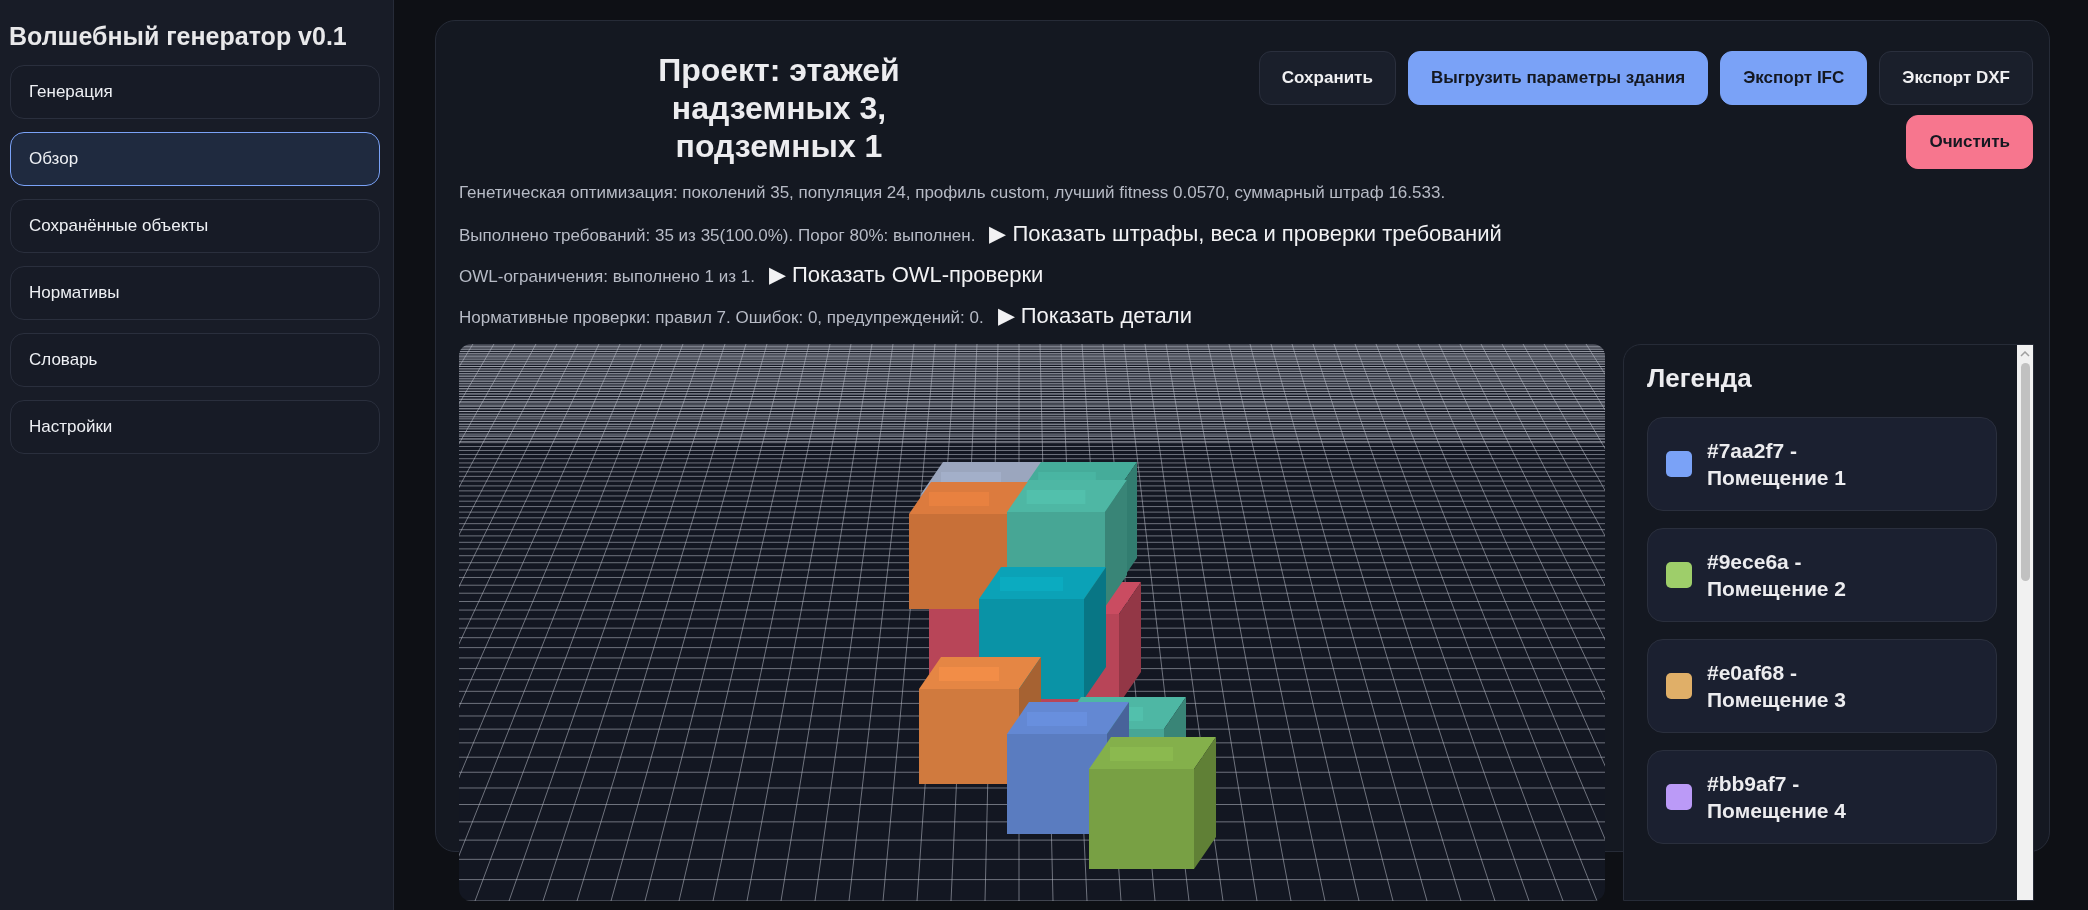 The width and height of the screenshot is (2088, 910). Describe the element at coordinates (1094, 316) in the screenshot. I see `details-toggle: ▶ Показать детали` at that location.